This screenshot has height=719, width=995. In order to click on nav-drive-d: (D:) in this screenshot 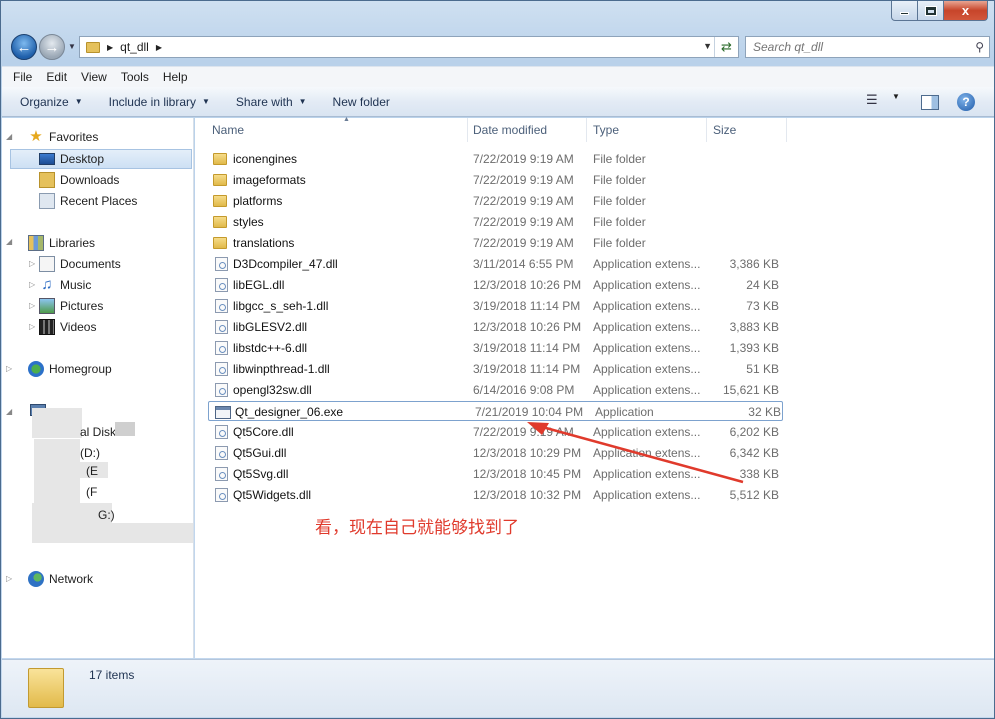, I will do `click(90, 453)`.